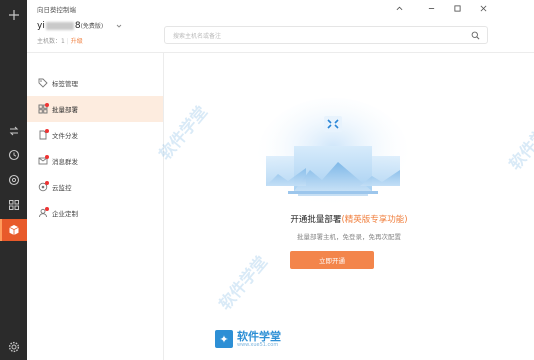 This screenshot has height=360, width=534. Describe the element at coordinates (95, 213) in the screenshot. I see `menu-item-enterprise-custom: 企业定制` at that location.